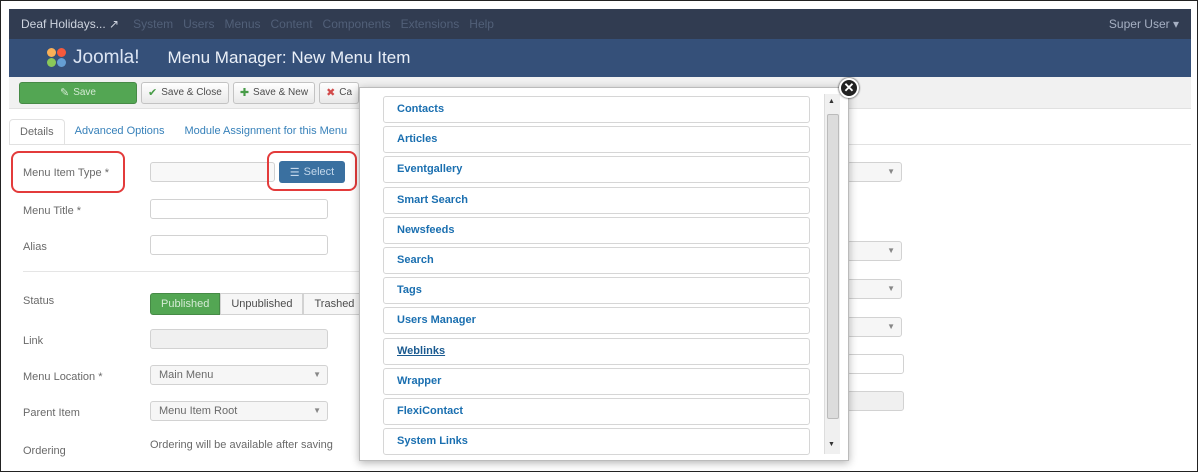 The image size is (1198, 472). I want to click on list-item-users-manager: Users Manager, so click(596, 321).